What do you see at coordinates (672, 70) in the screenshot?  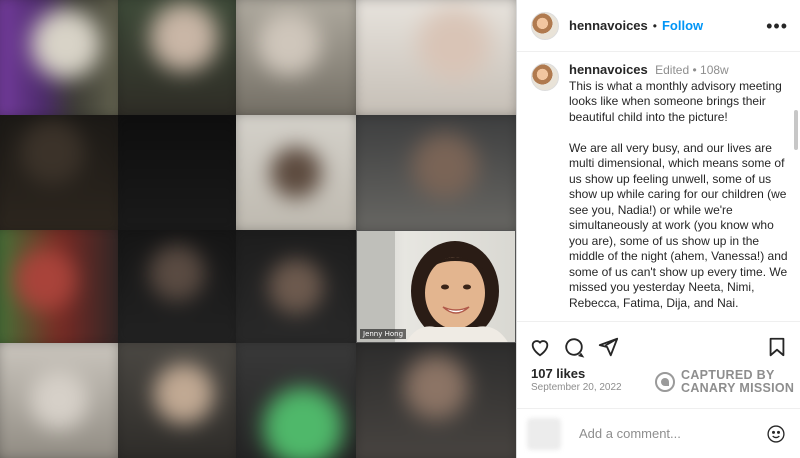 I see `edited-label: Edited` at bounding box center [672, 70].